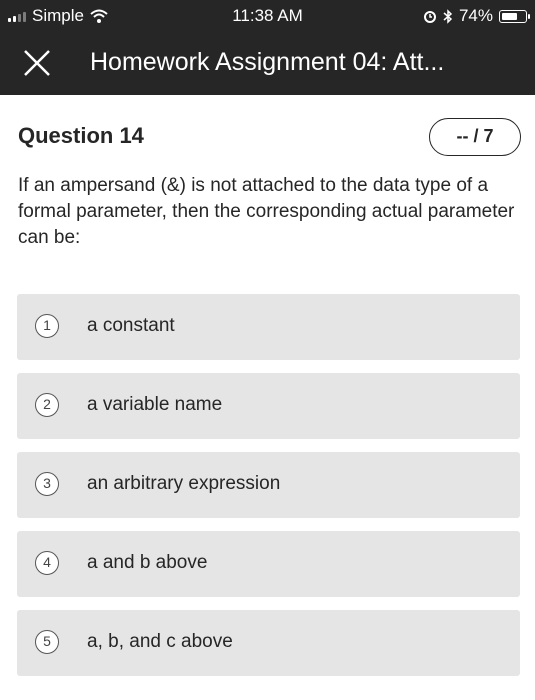  I want to click on option-1: 1 a constant, so click(268, 327).